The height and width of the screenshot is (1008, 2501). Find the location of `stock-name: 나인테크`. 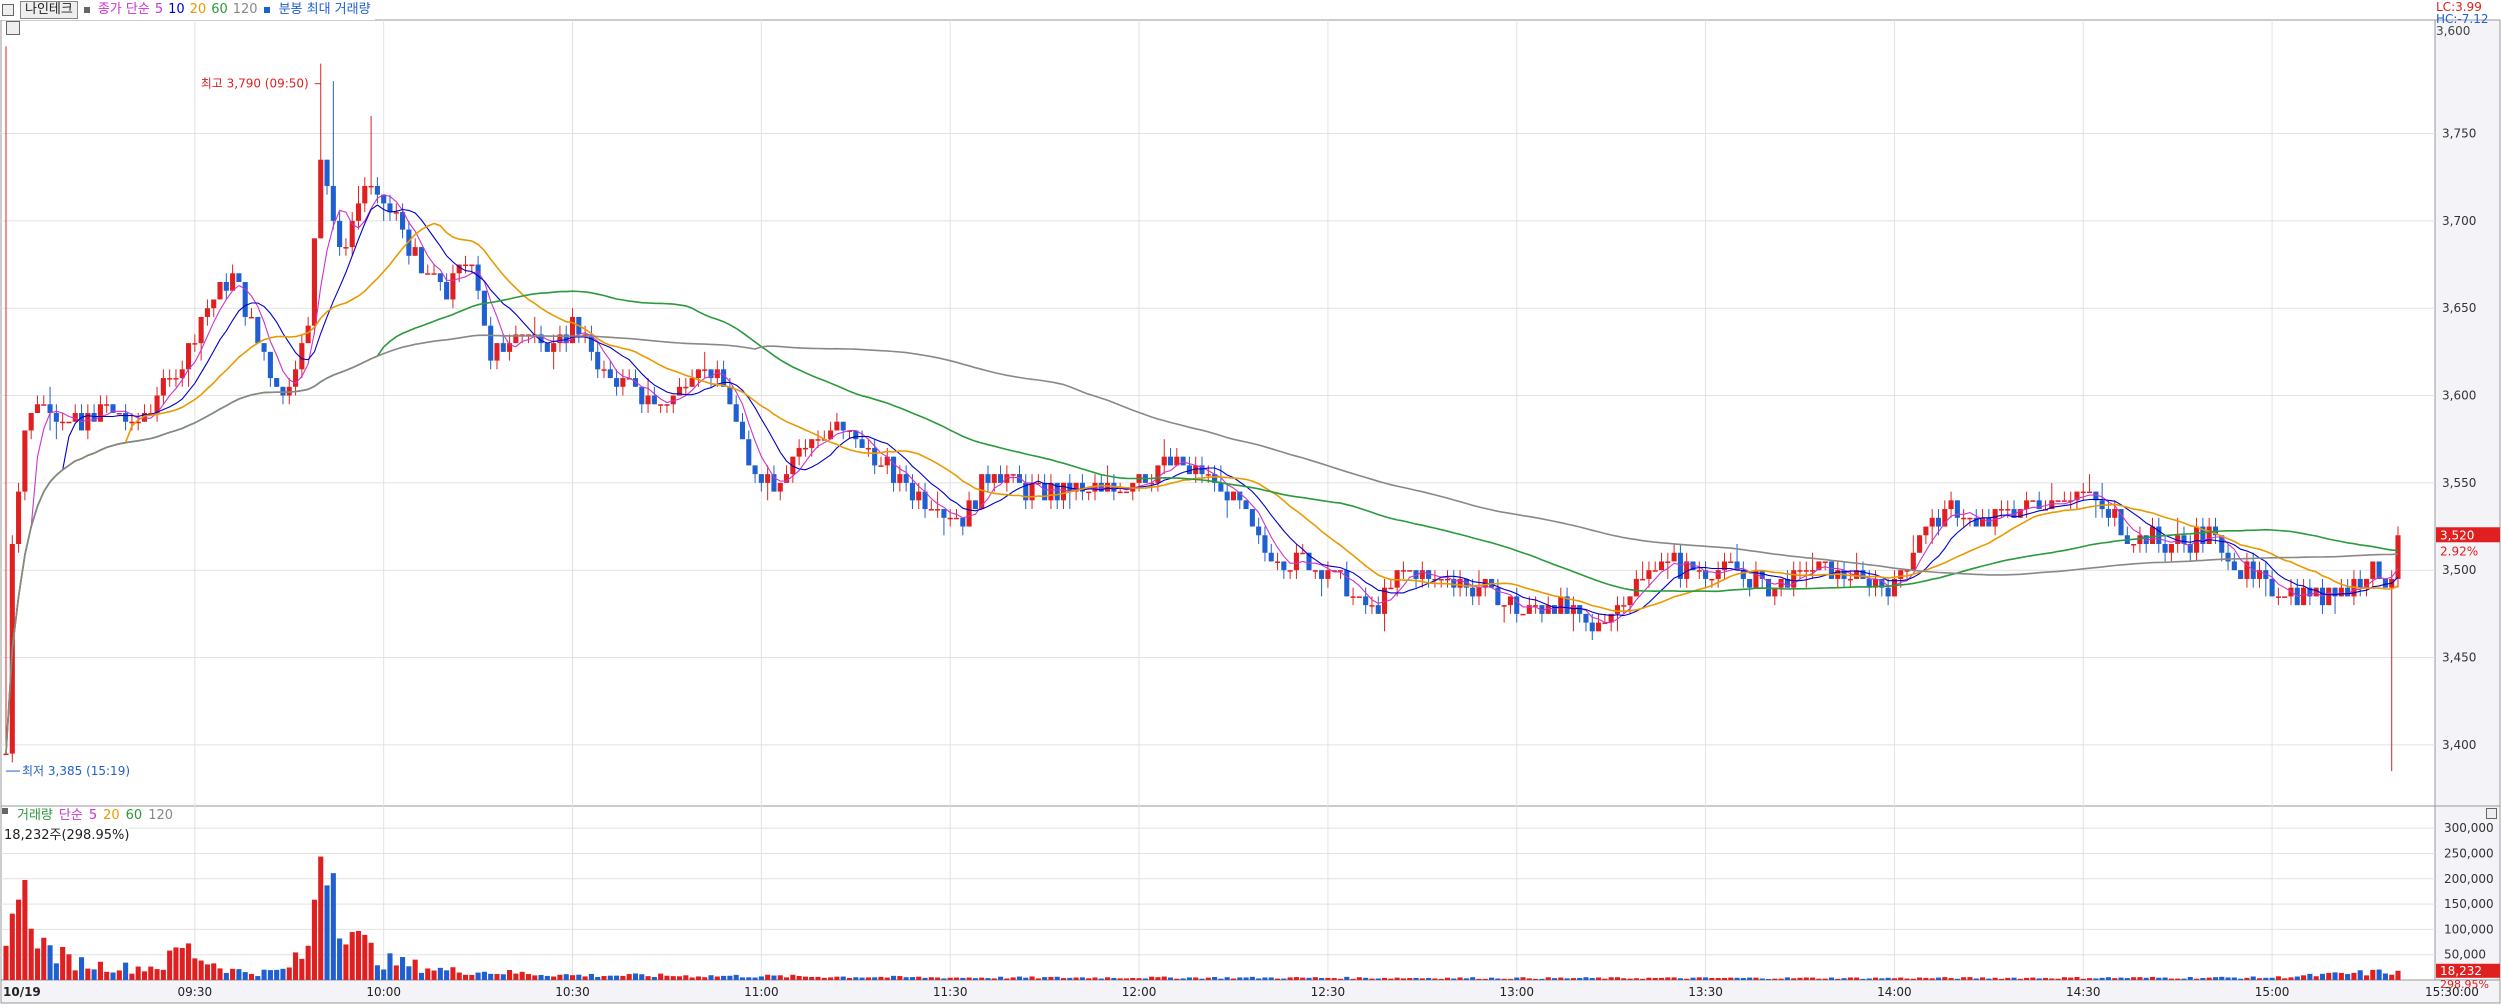

stock-name: 나인테크 is located at coordinates (49, 10).